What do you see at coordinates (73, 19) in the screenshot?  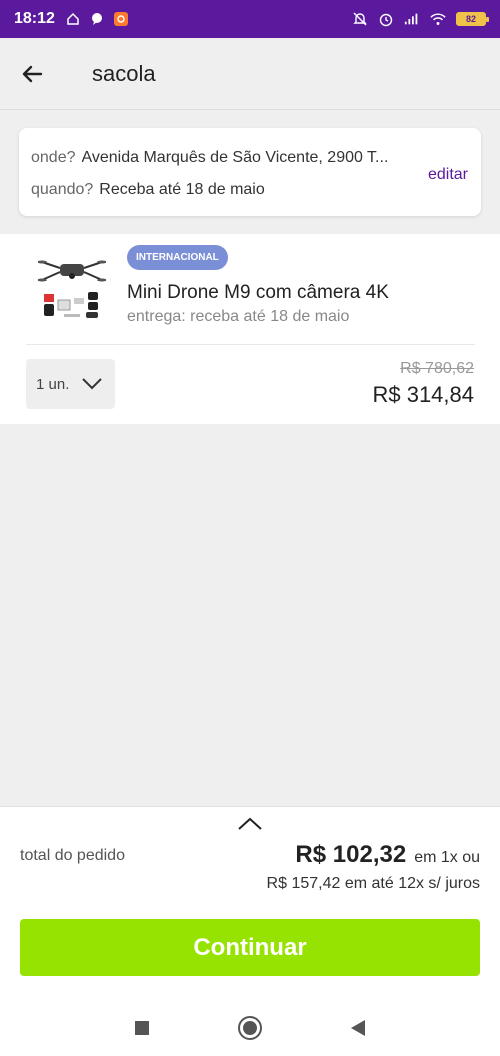 I see `home-icon` at bounding box center [73, 19].